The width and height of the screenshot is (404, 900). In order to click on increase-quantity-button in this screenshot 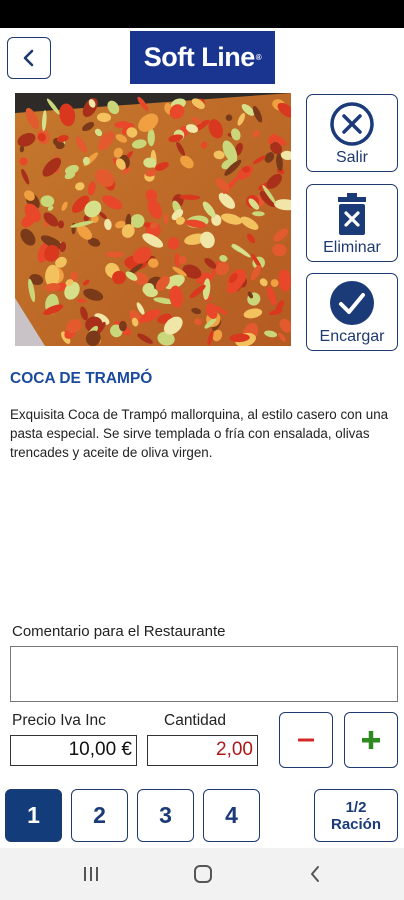, I will do `click(371, 740)`.